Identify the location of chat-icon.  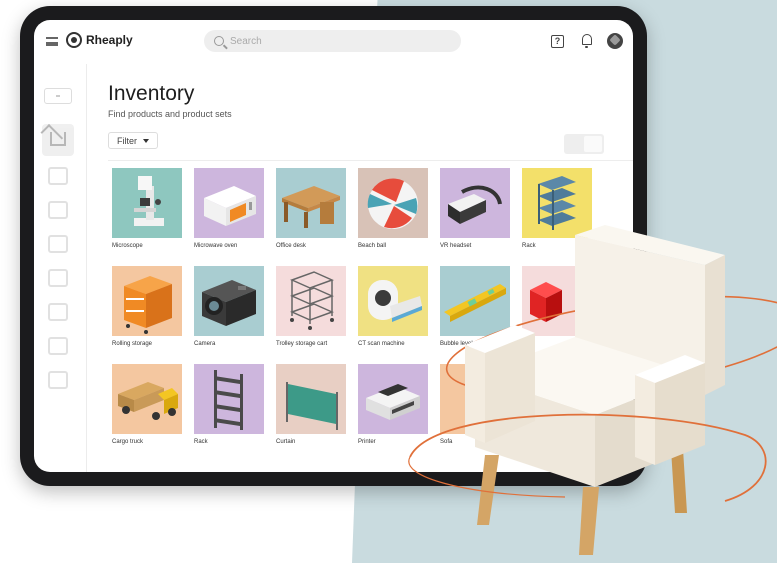
(58, 210).